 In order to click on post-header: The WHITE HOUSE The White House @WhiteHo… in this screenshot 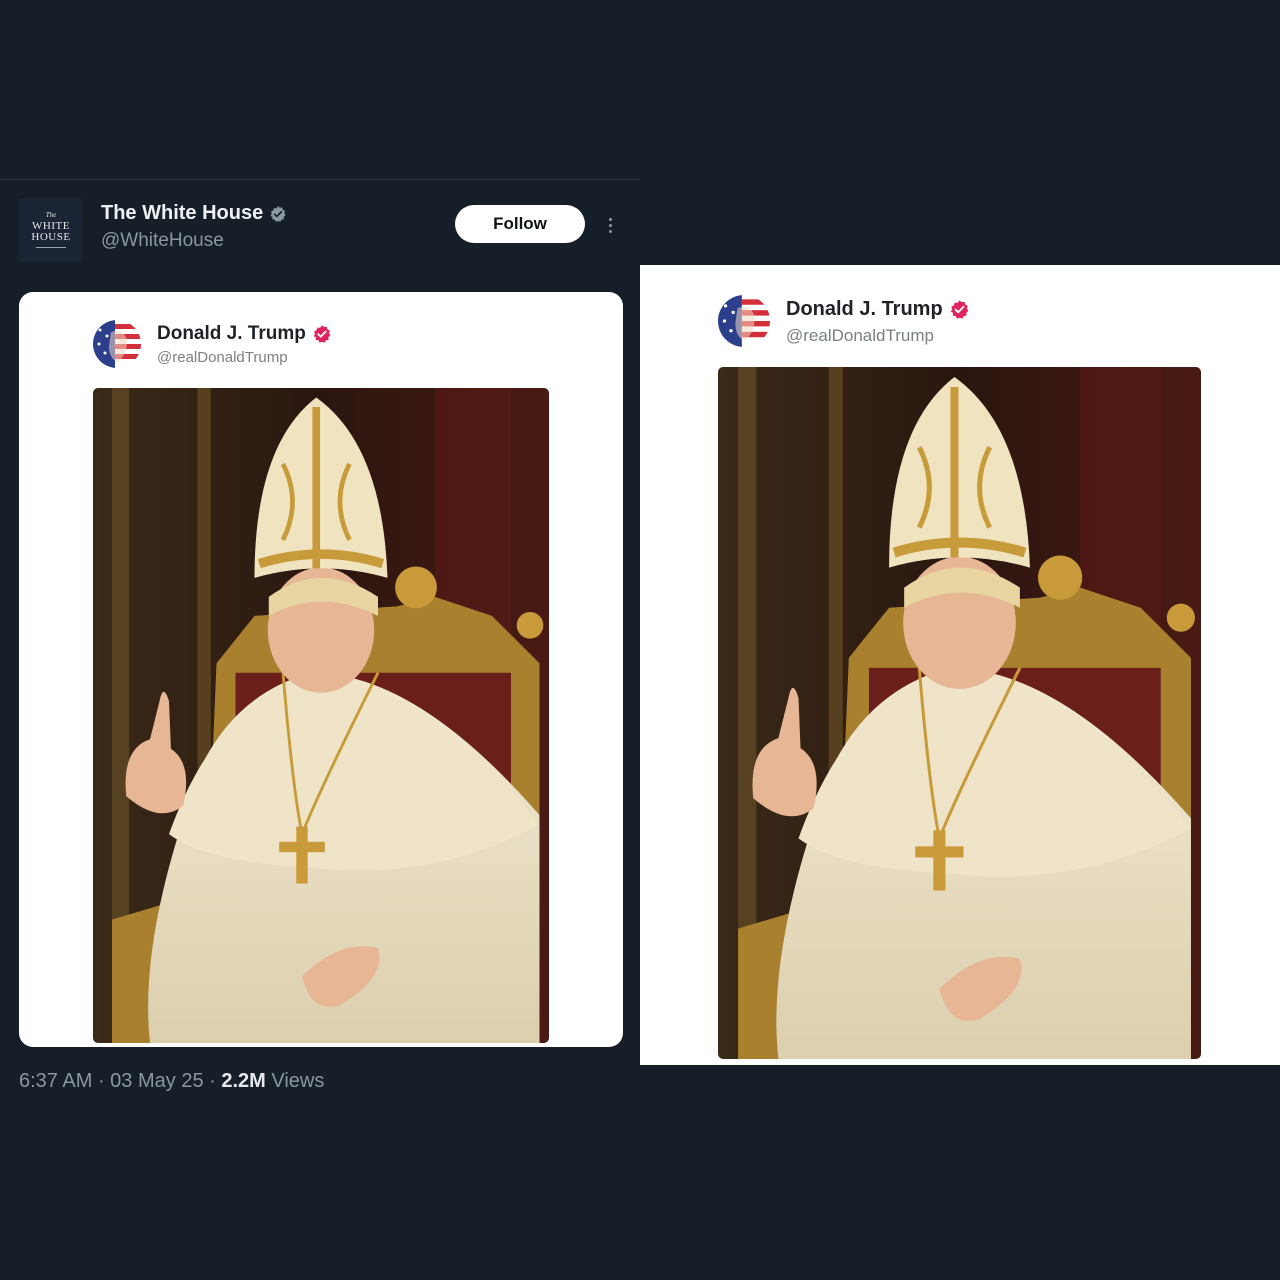, I will do `click(329, 230)`.